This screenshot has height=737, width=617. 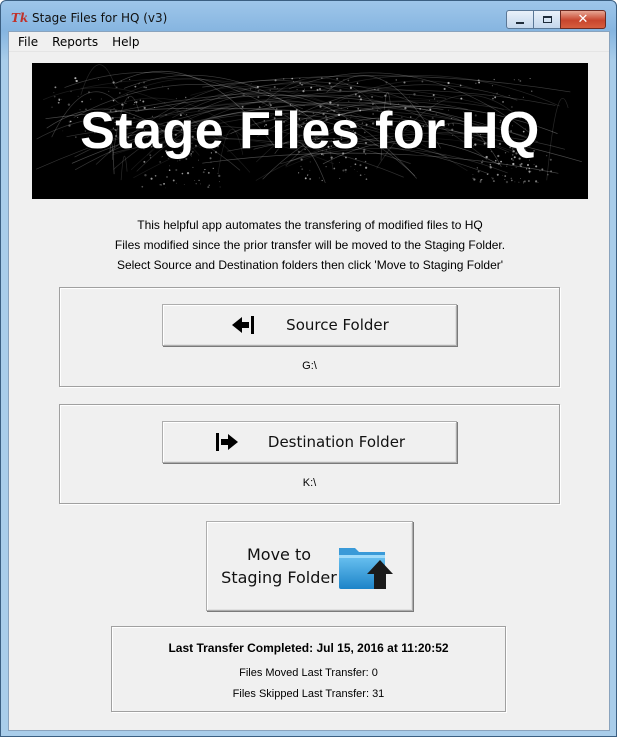 What do you see at coordinates (309, 483) in the screenshot?
I see `destination-path: K:\` at bounding box center [309, 483].